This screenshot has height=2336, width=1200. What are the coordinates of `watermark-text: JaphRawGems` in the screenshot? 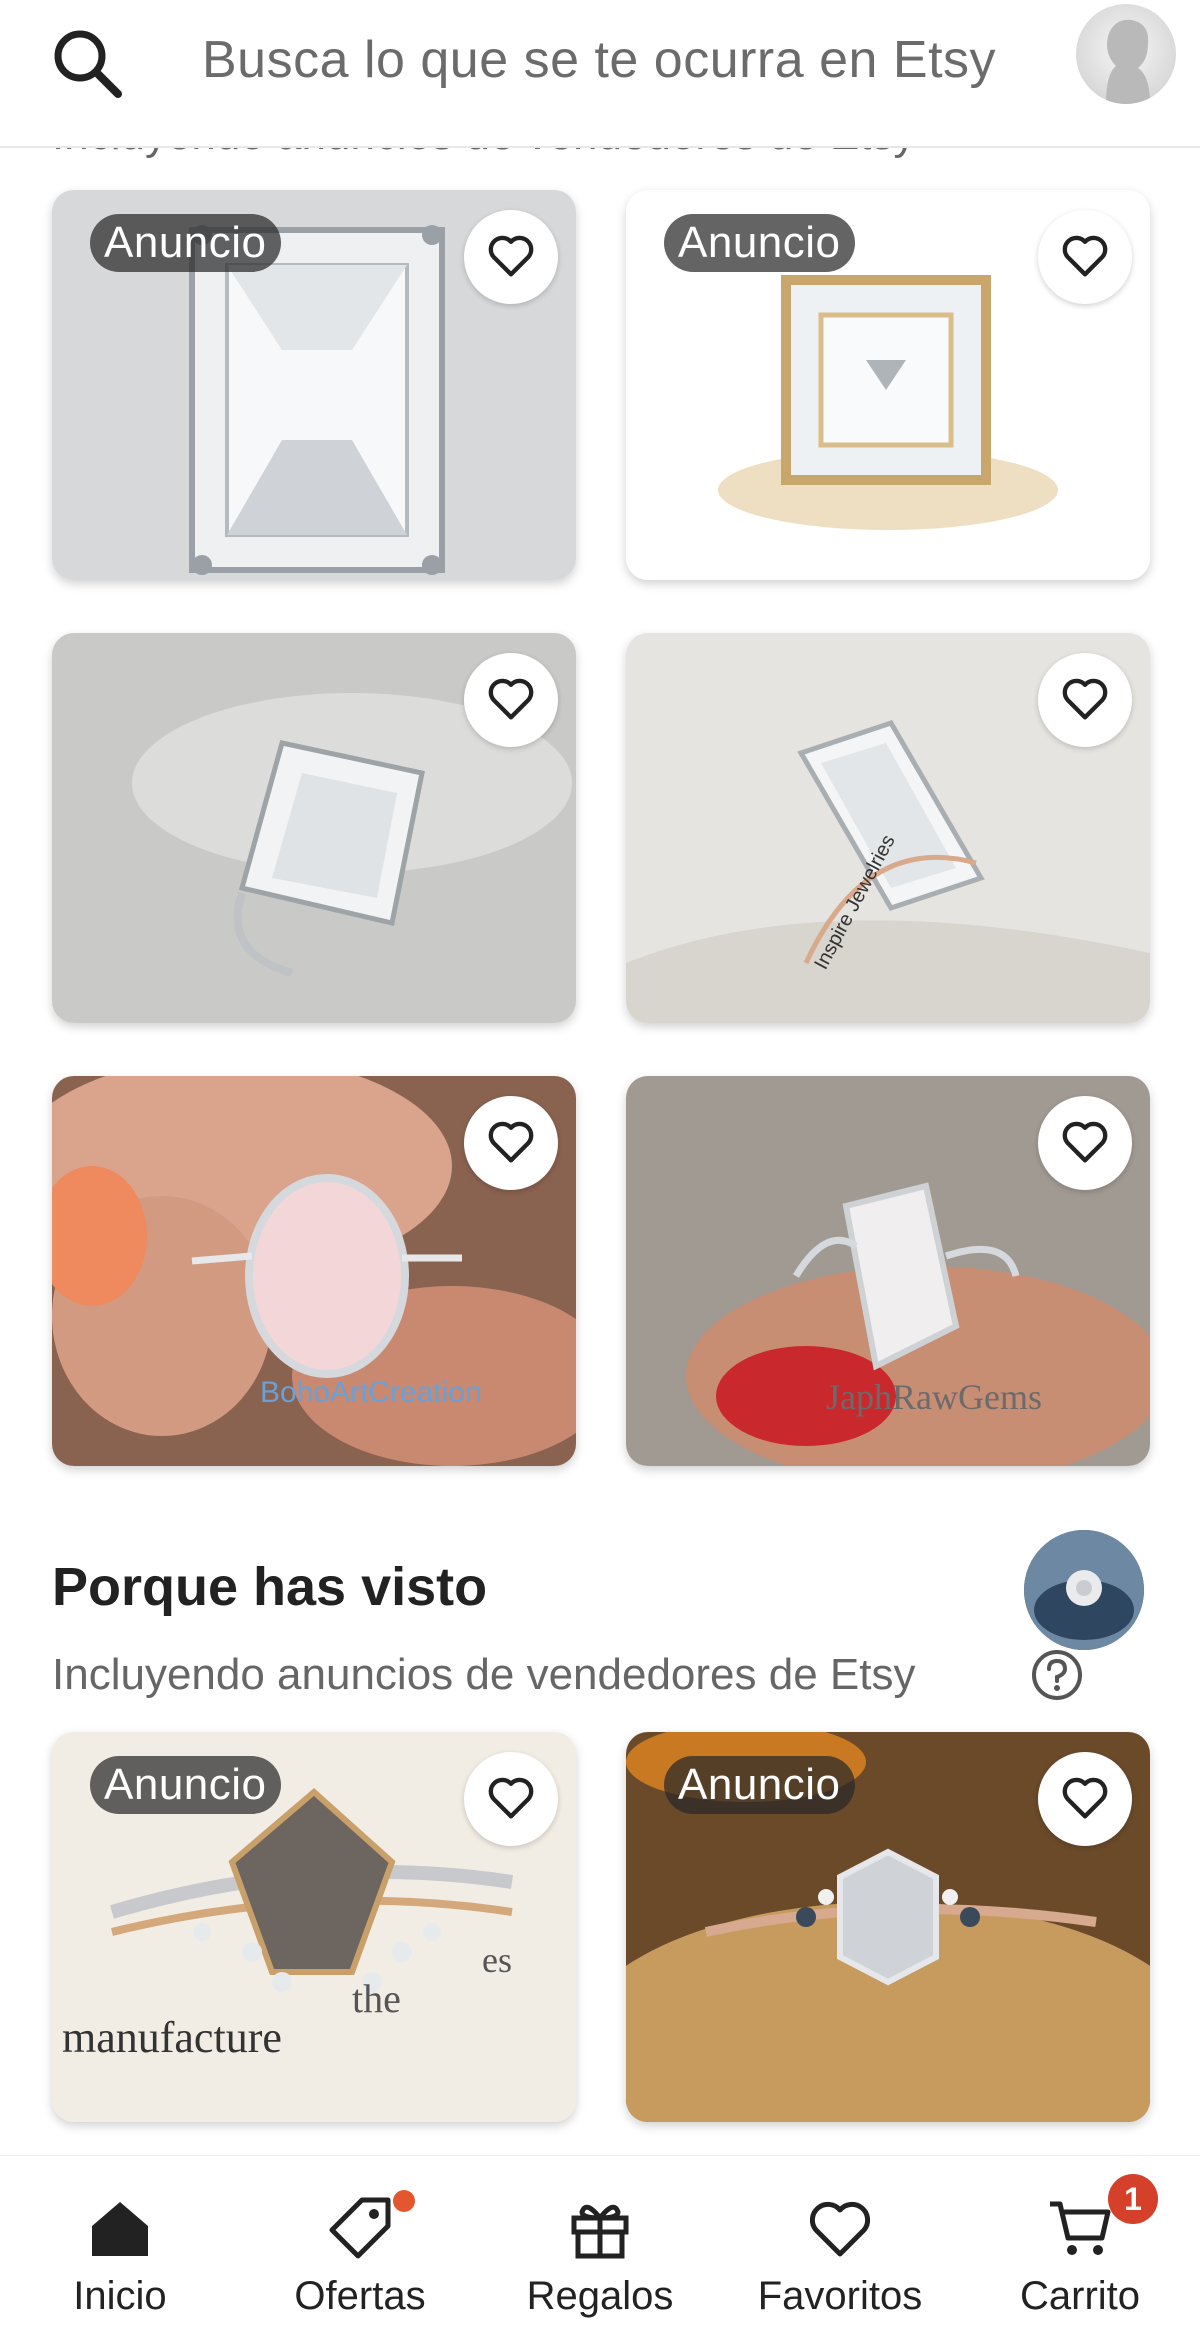 It's located at (934, 1397).